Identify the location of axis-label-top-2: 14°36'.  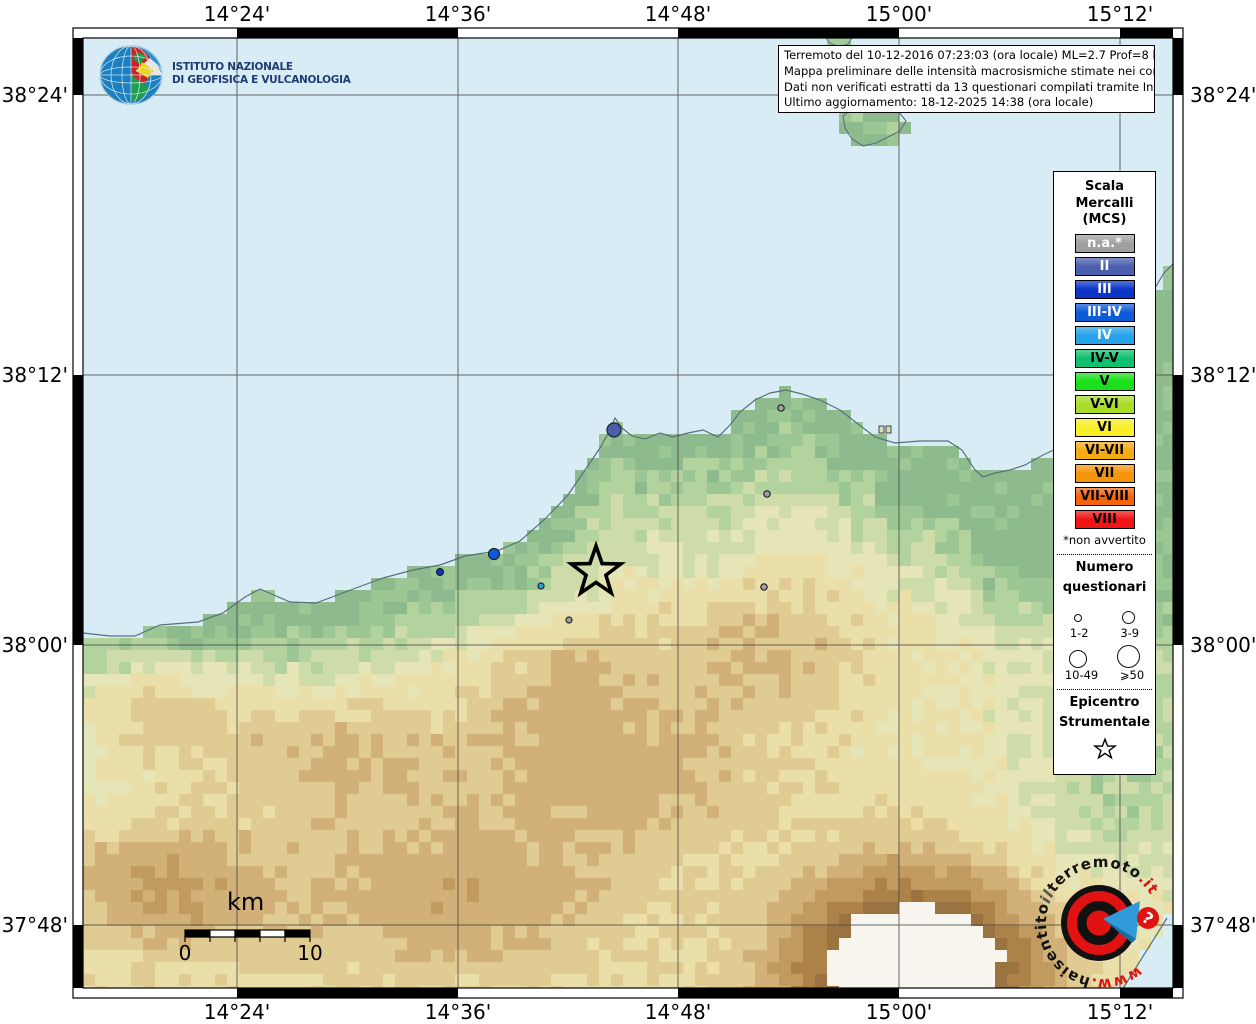
(458, 14).